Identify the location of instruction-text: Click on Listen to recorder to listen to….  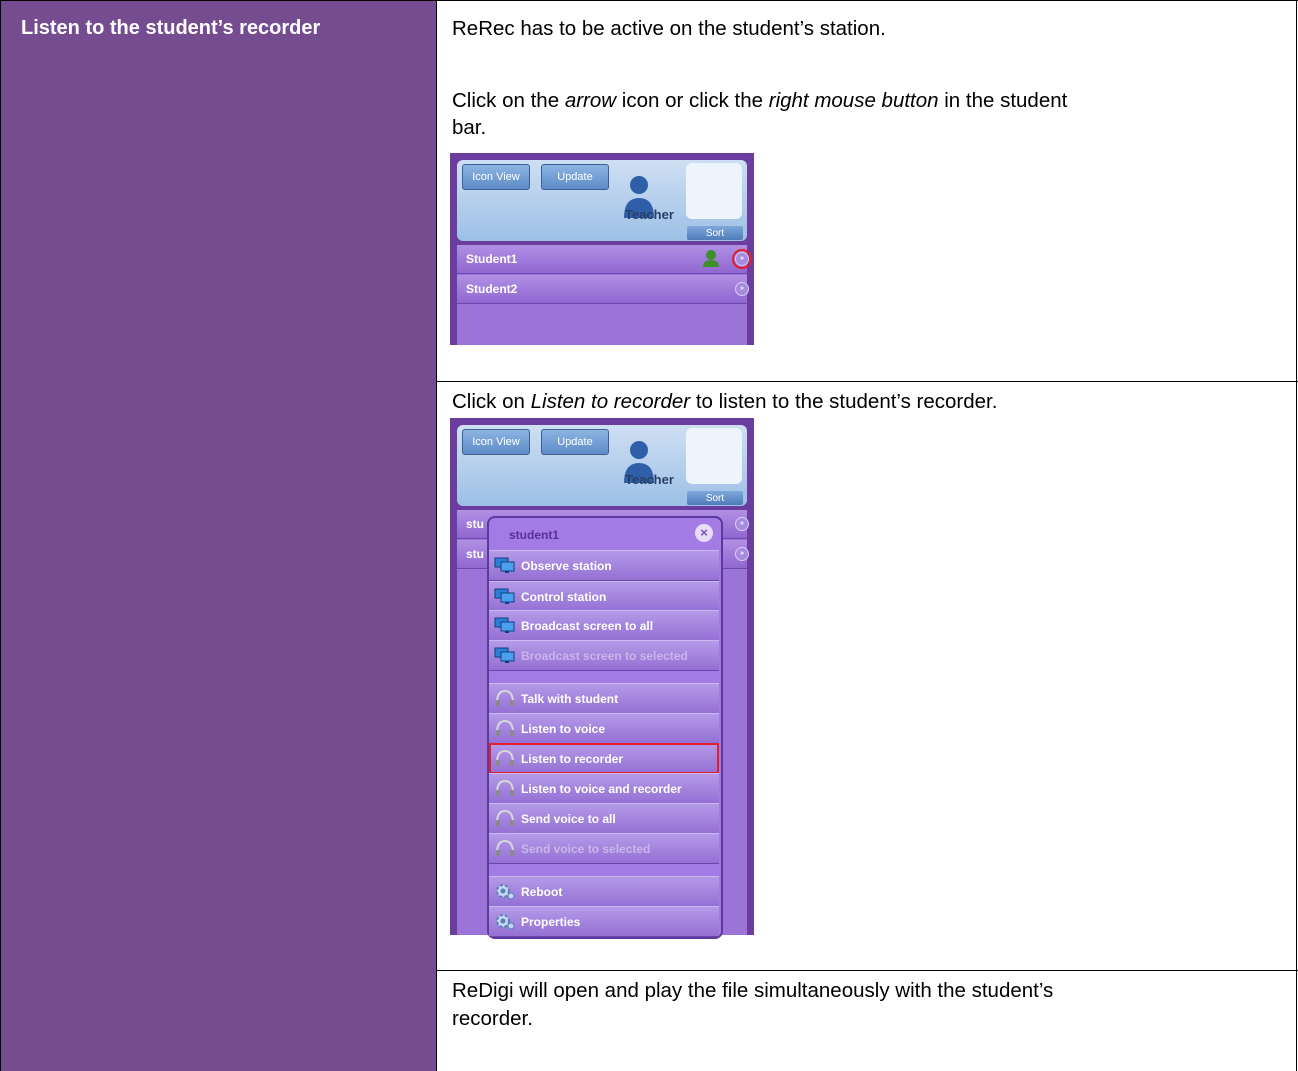
(725, 401).